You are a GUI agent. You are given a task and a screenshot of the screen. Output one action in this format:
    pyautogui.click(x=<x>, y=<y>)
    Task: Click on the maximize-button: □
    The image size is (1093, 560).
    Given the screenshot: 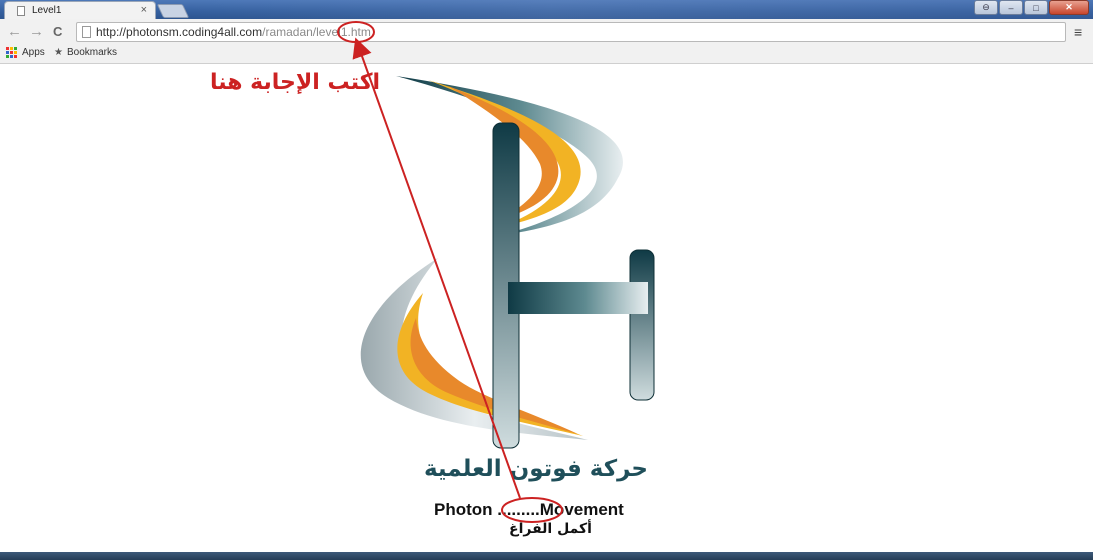 What is the action you would take?
    pyautogui.click(x=1036, y=7)
    